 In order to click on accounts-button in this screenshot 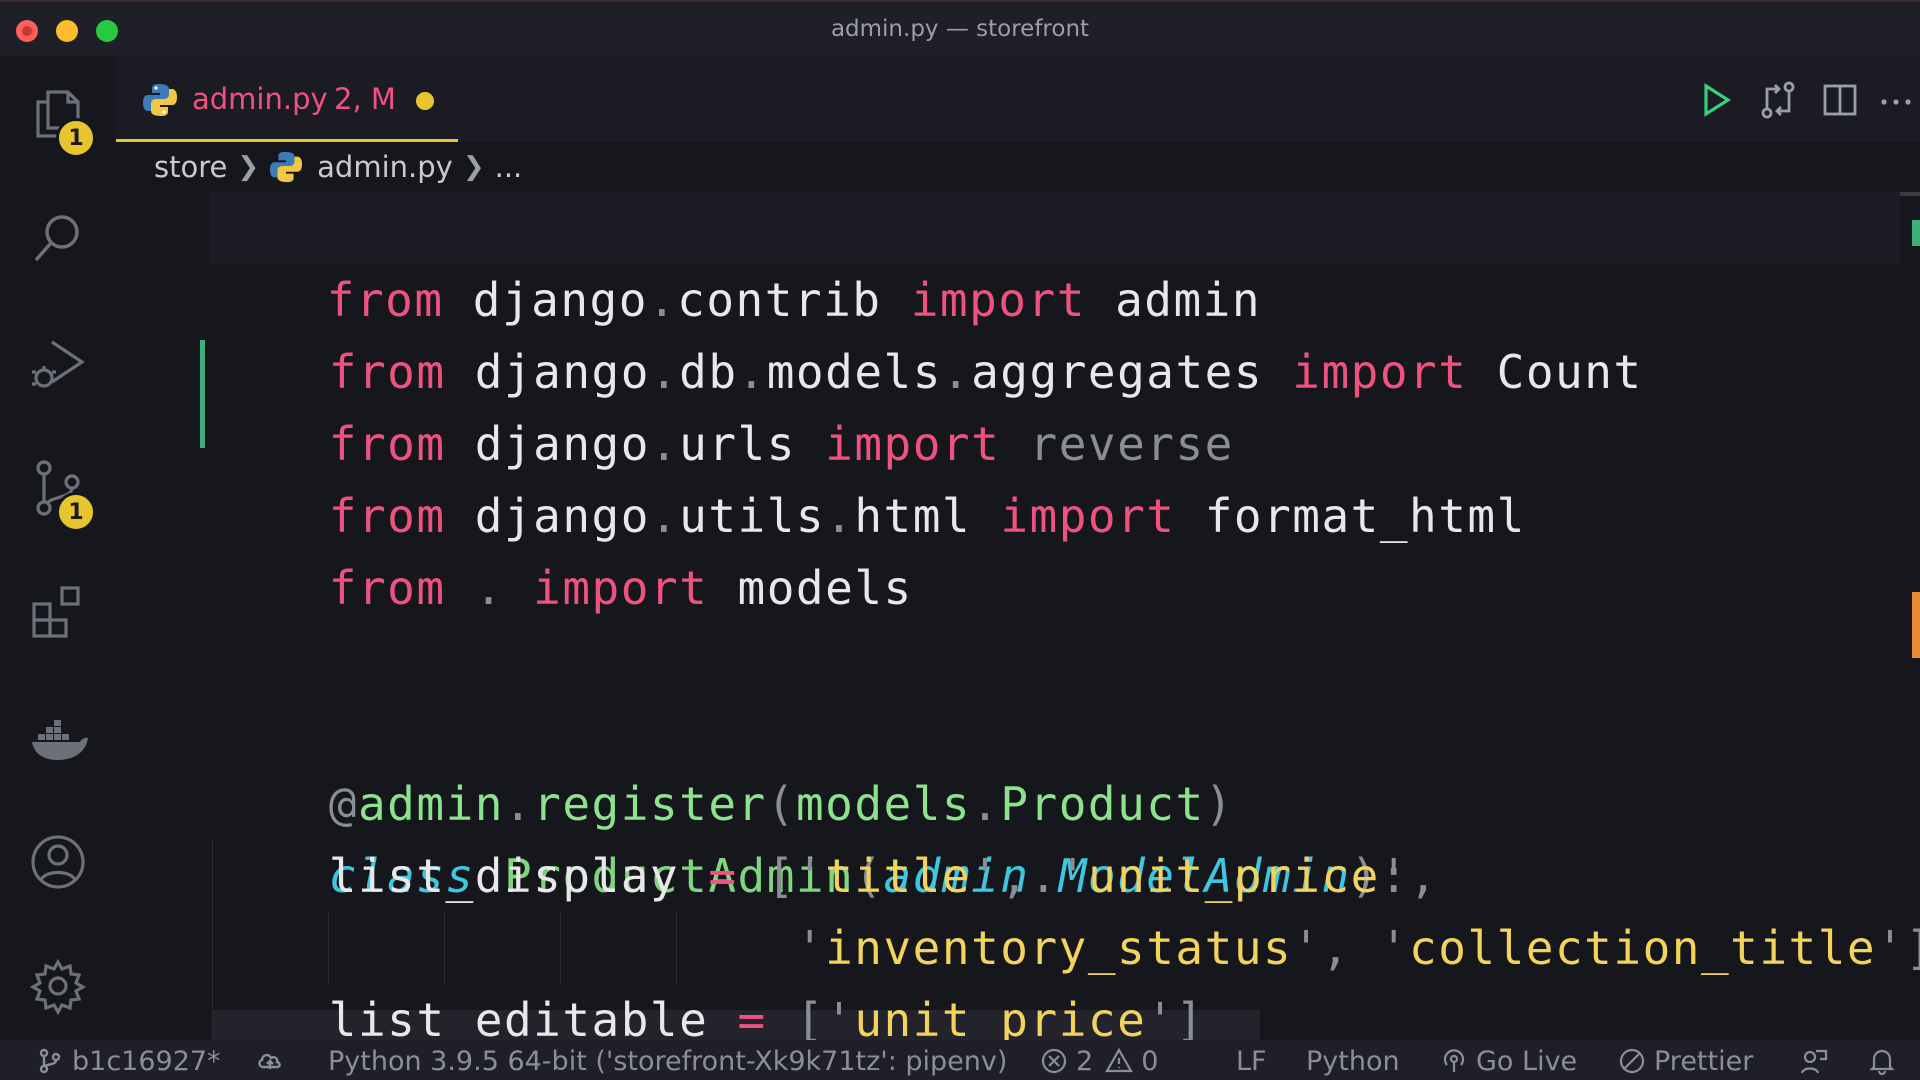, I will do `click(58, 862)`.